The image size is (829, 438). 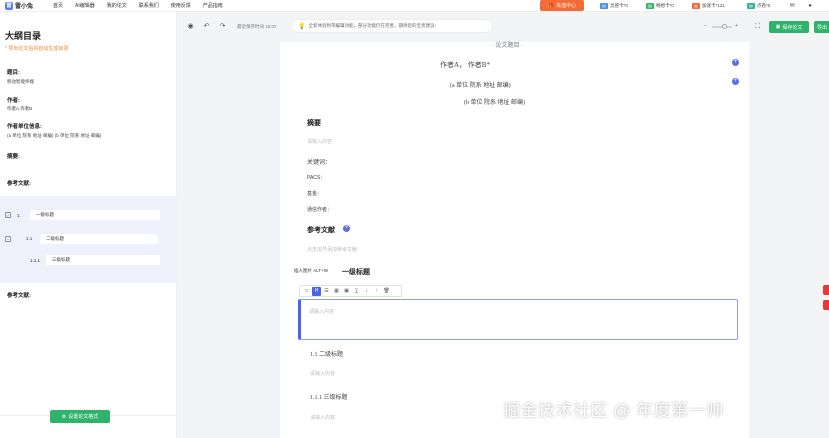 I want to click on outline-checkbox: −, so click(x=8, y=239).